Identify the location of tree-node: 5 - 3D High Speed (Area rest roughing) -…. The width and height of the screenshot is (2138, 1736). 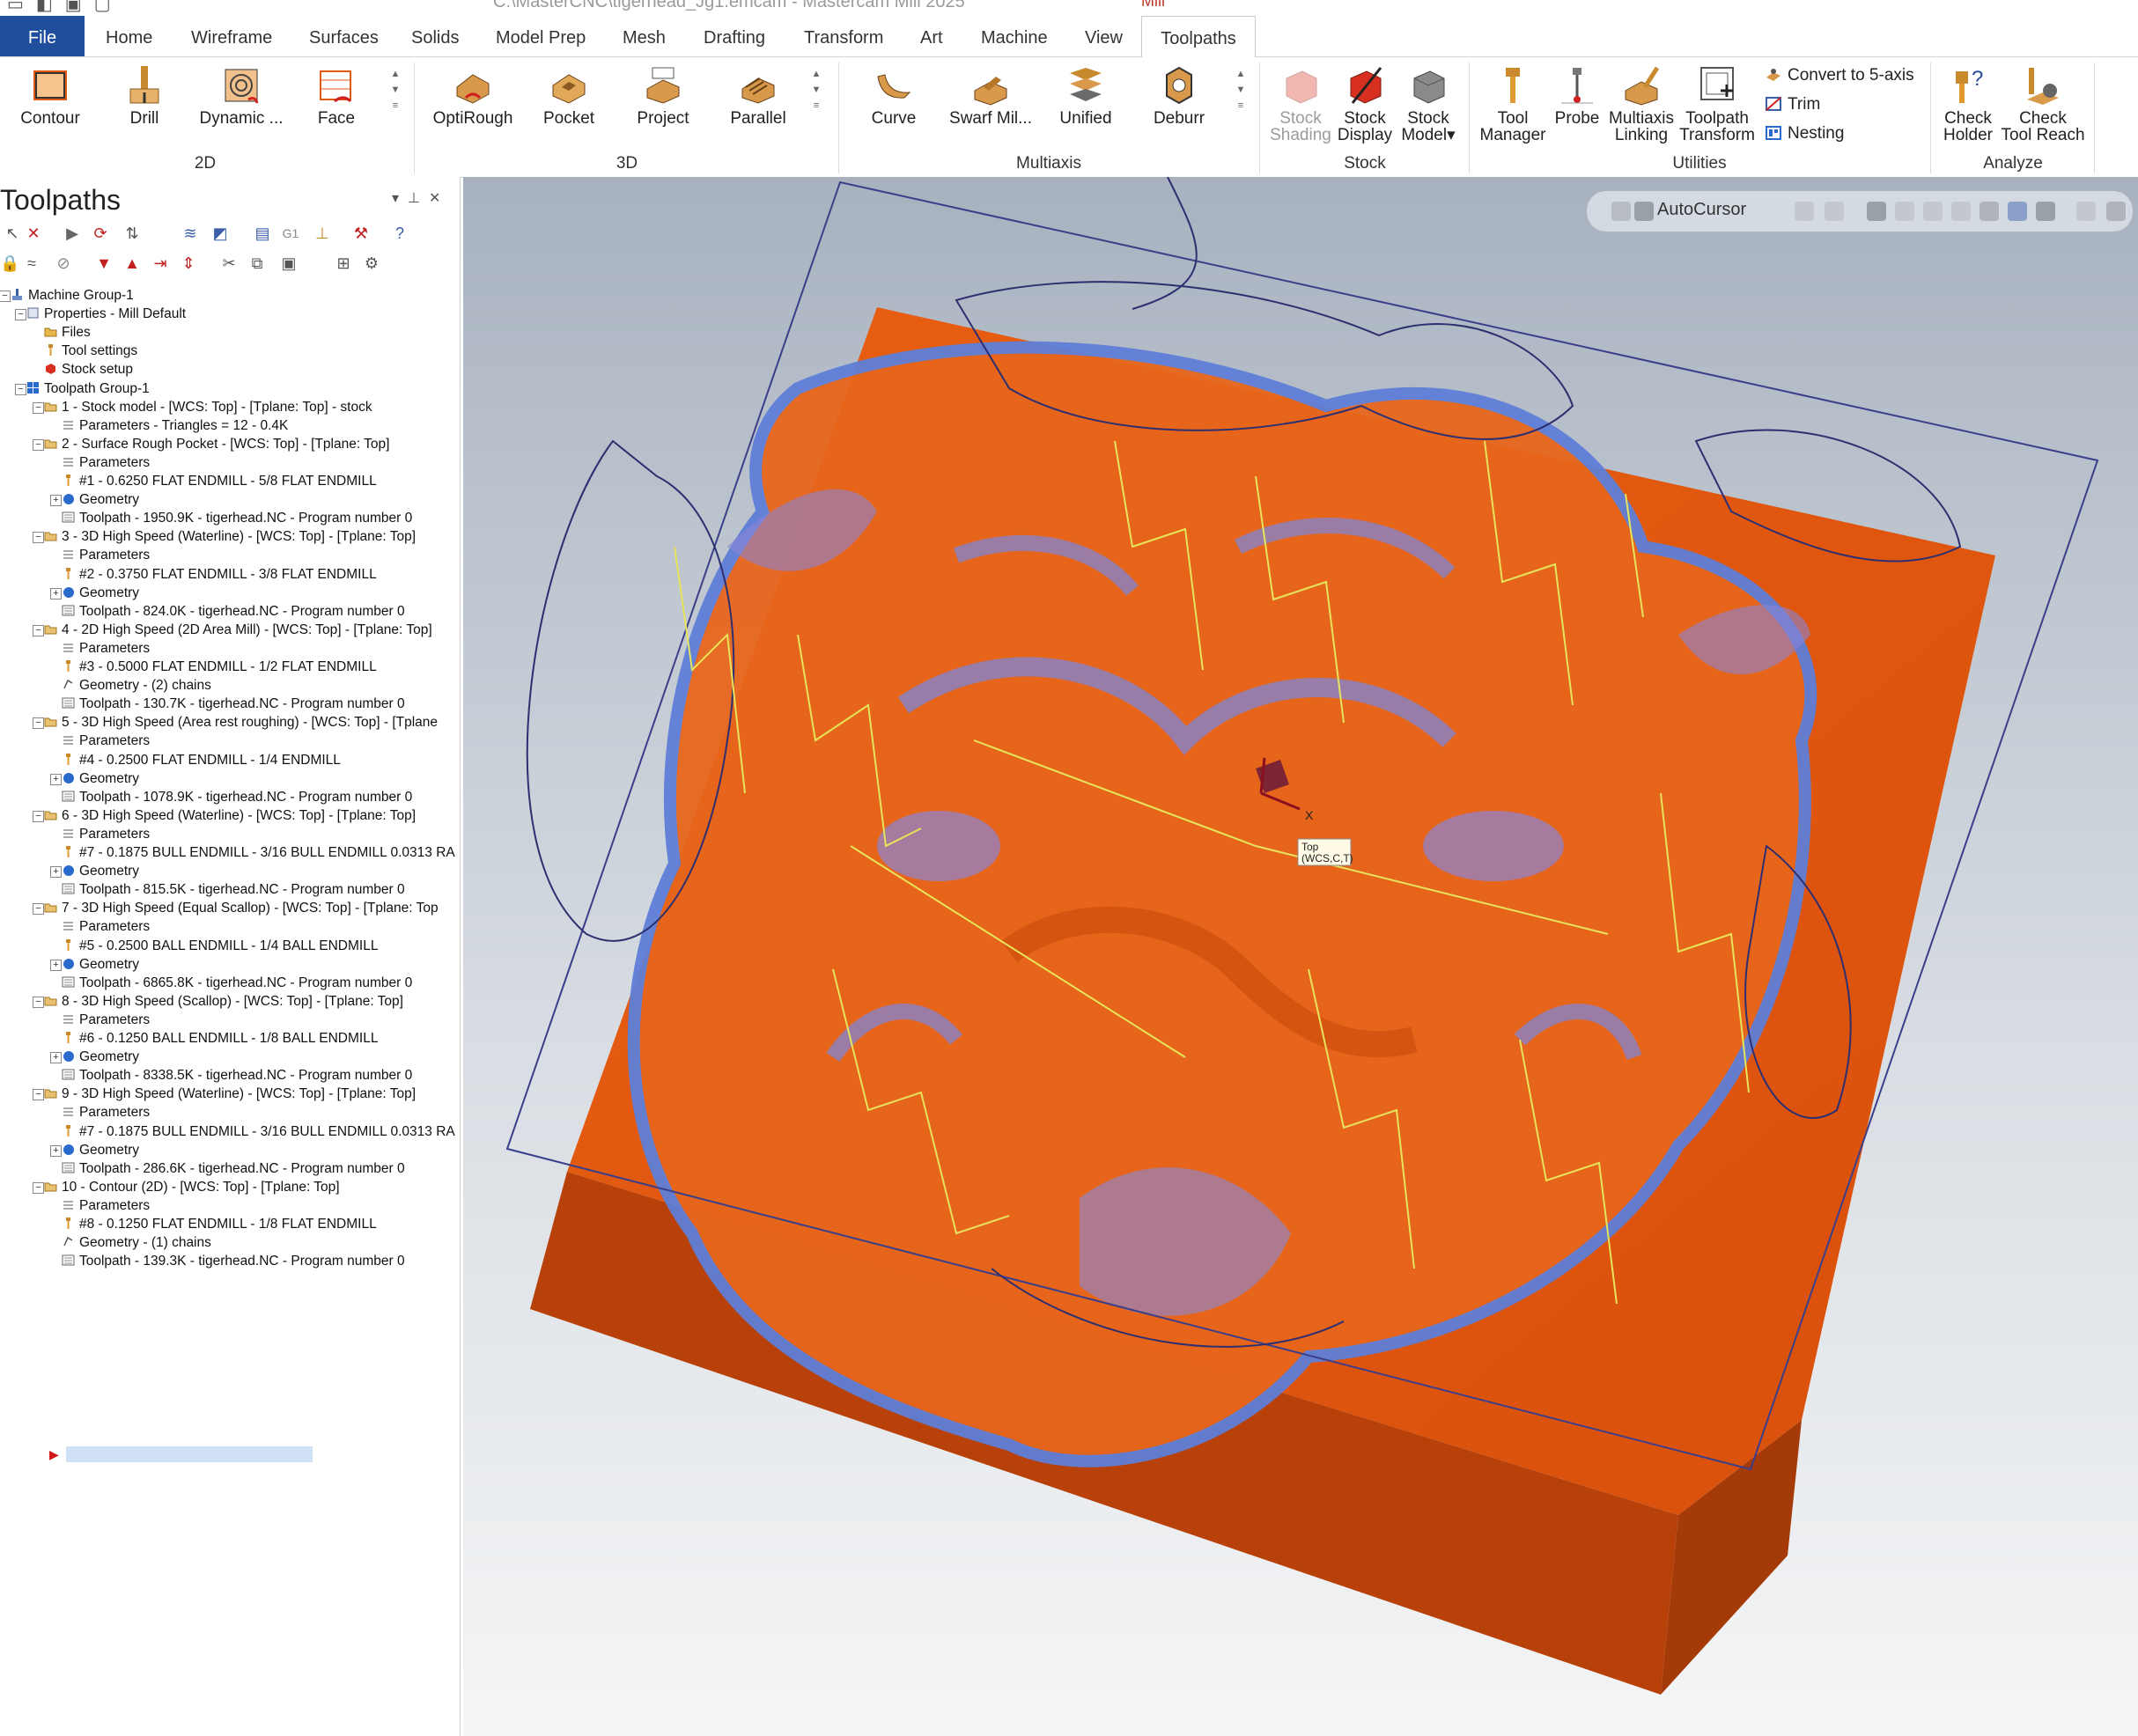
(241, 722).